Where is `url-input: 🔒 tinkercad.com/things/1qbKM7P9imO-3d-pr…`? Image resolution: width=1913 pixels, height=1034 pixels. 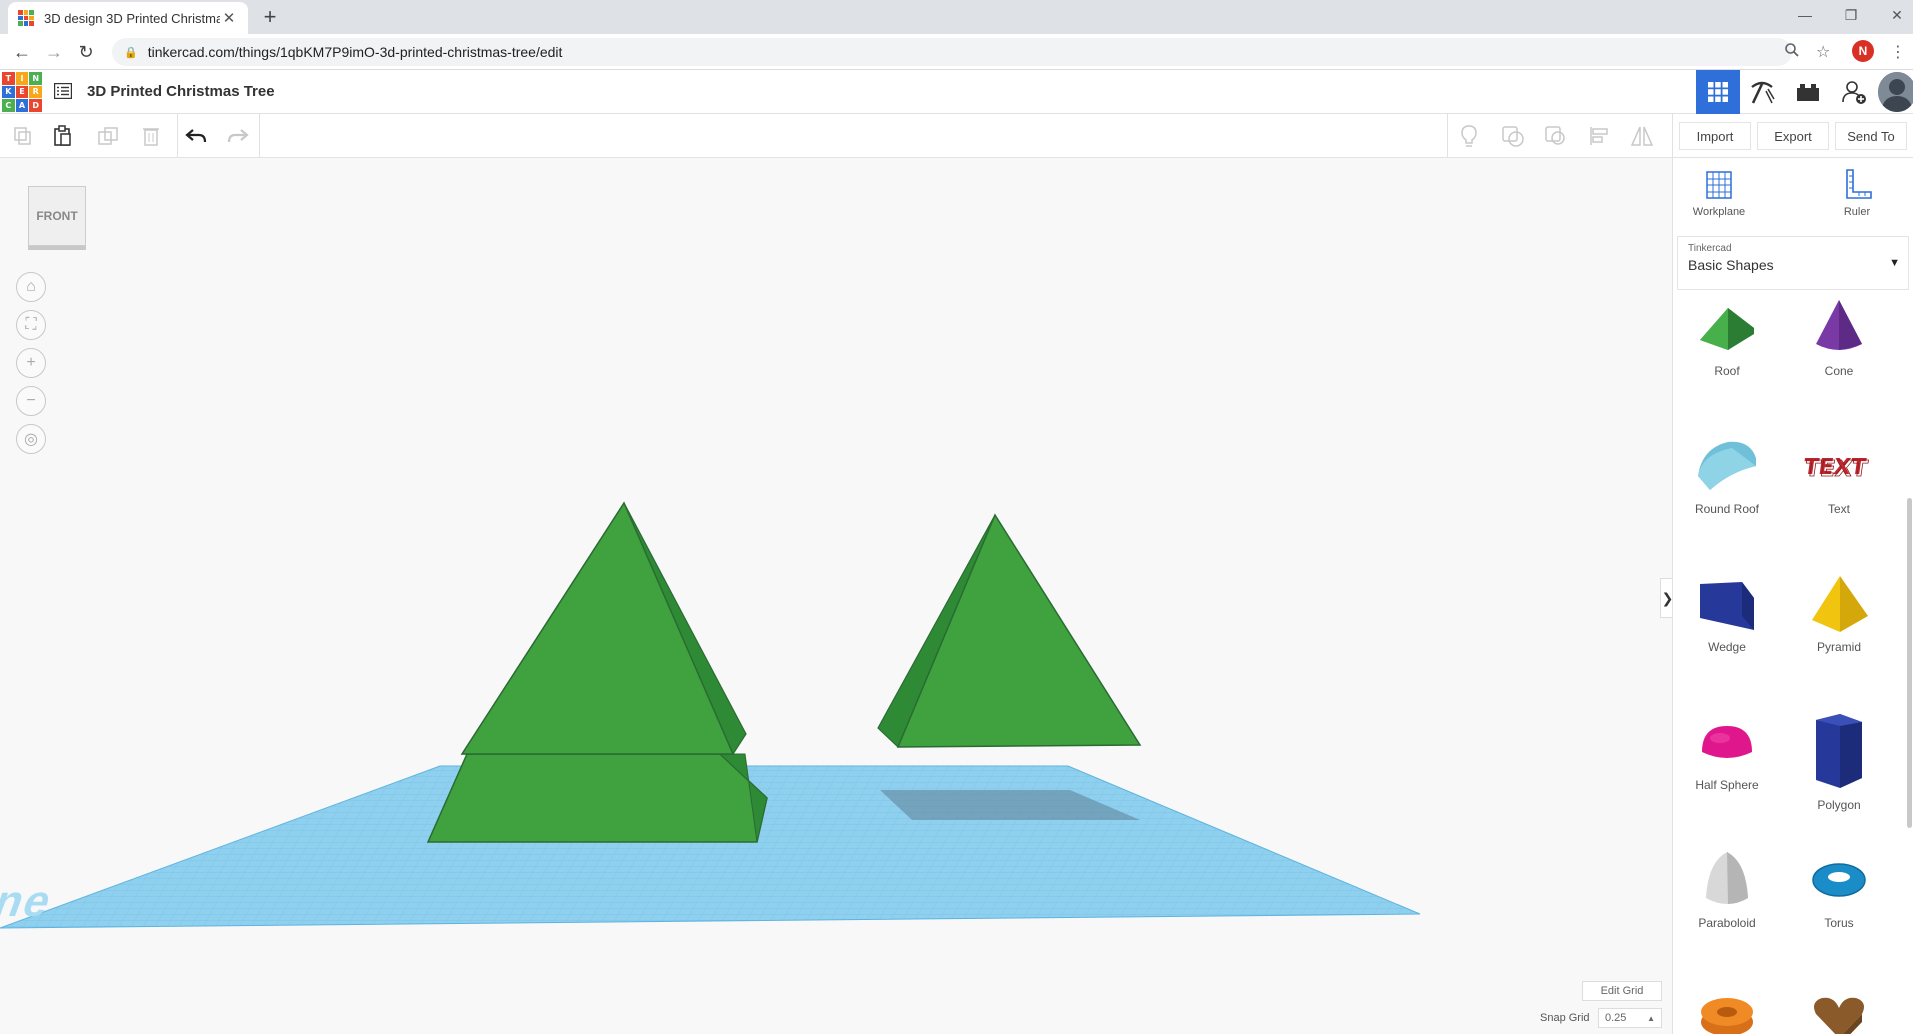
url-input: 🔒 tinkercad.com/things/1qbKM7P9imO-3d-pr… is located at coordinates (952, 52).